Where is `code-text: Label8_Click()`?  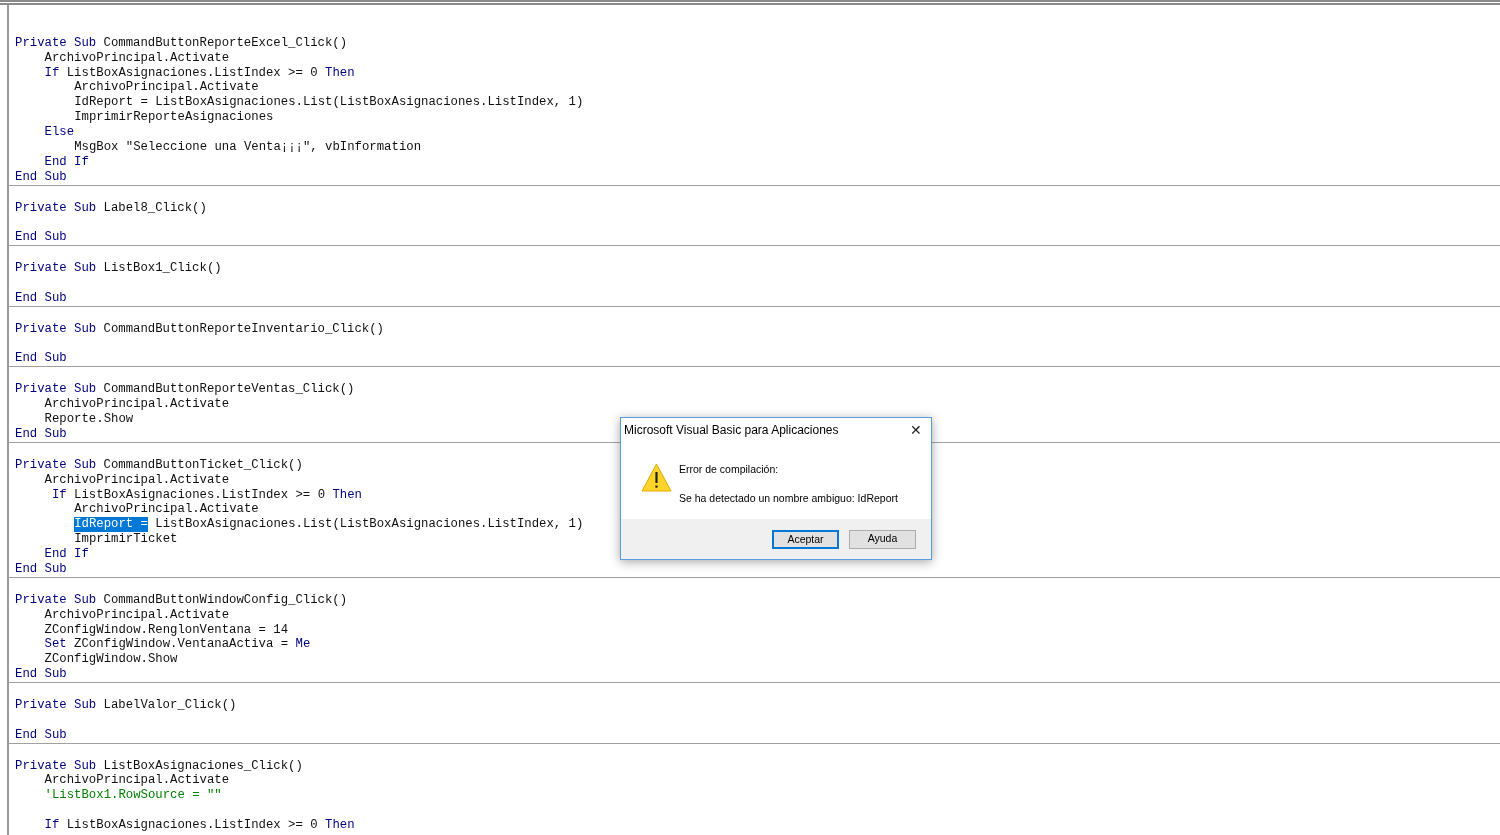 code-text: Label8_Click() is located at coordinates (154, 208).